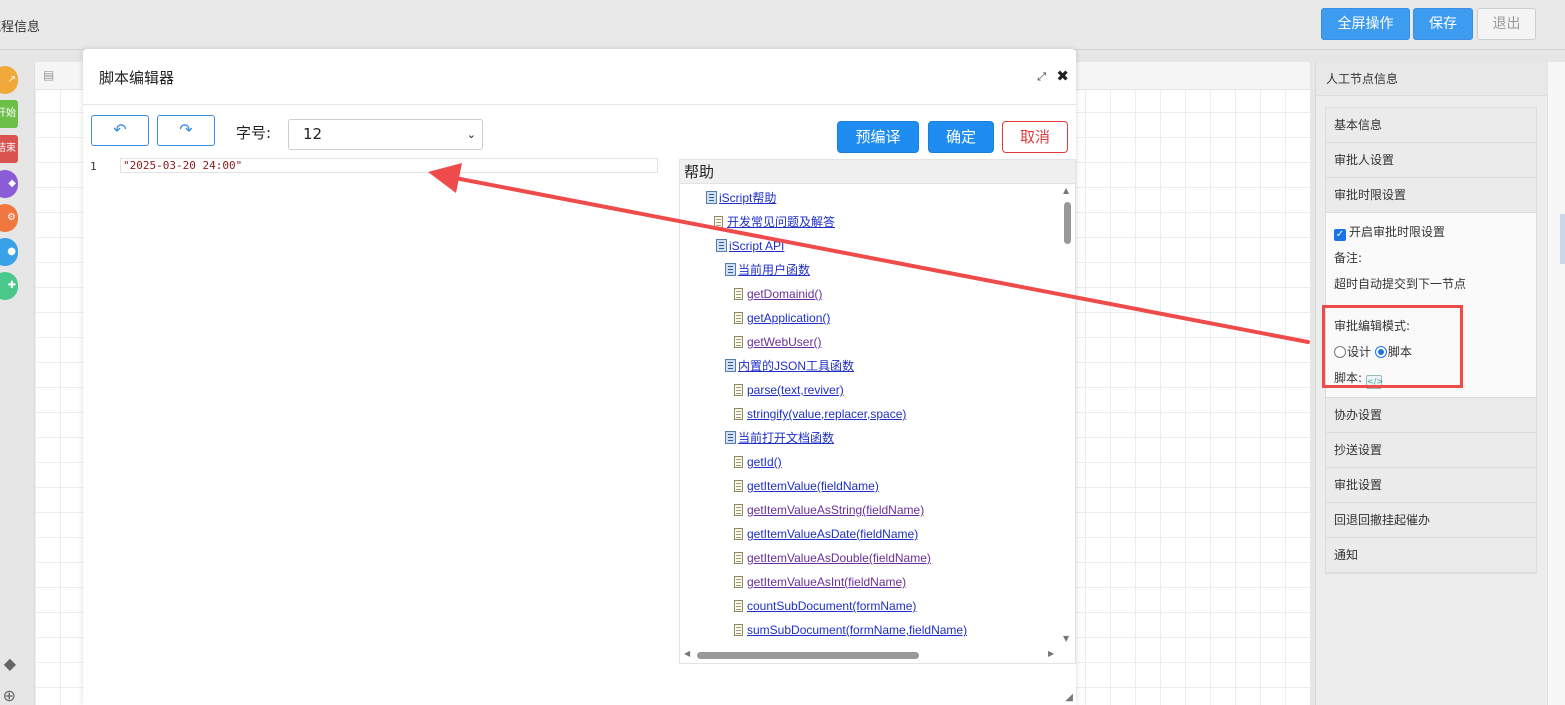  What do you see at coordinates (878, 137) in the screenshot?
I see `precompile-button: 预编译` at bounding box center [878, 137].